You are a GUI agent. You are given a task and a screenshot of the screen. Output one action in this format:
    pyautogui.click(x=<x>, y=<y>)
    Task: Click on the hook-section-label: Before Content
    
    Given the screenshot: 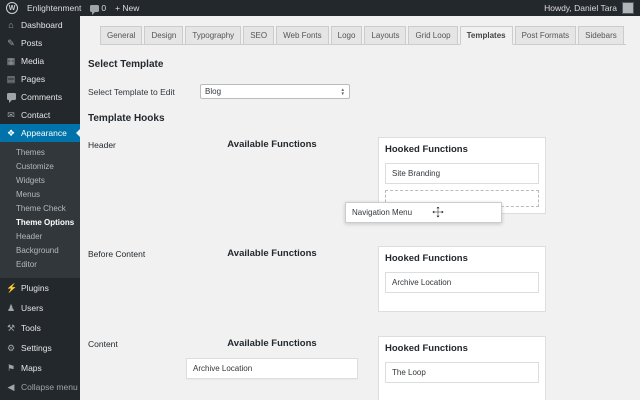 What is the action you would take?
    pyautogui.click(x=117, y=254)
    